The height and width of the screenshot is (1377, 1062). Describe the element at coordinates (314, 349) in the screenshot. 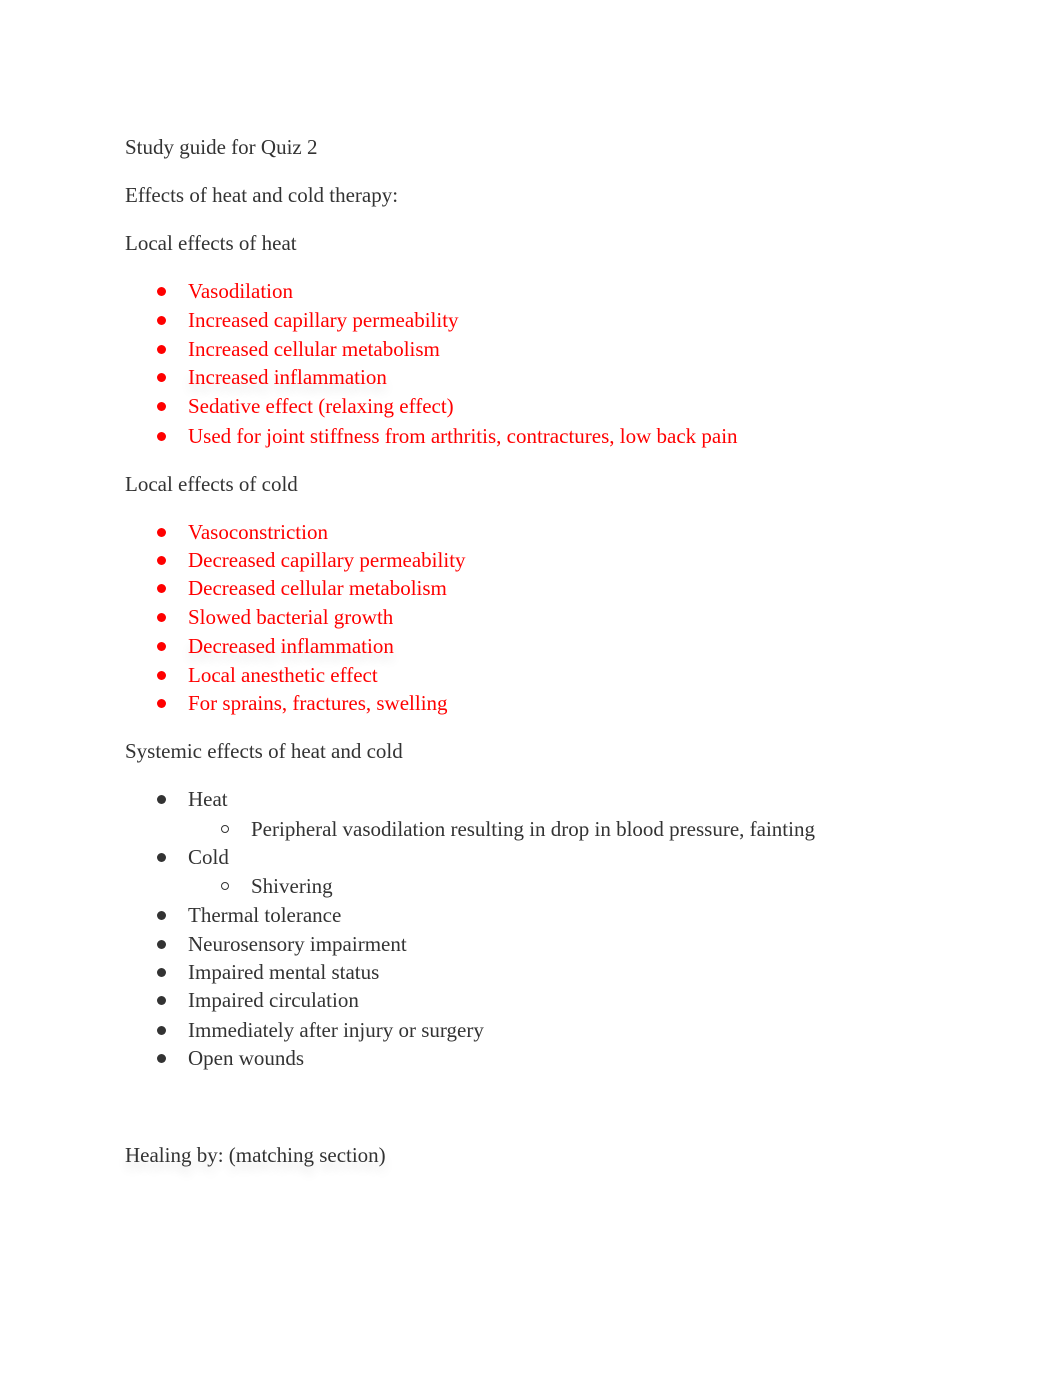

I see `list-item-text: Increased cellular metabolism` at that location.